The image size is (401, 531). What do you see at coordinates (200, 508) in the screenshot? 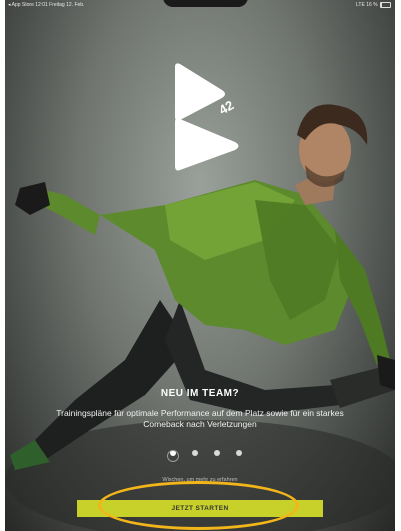
I see `start-now-button: JETZT STARTEN` at bounding box center [200, 508].